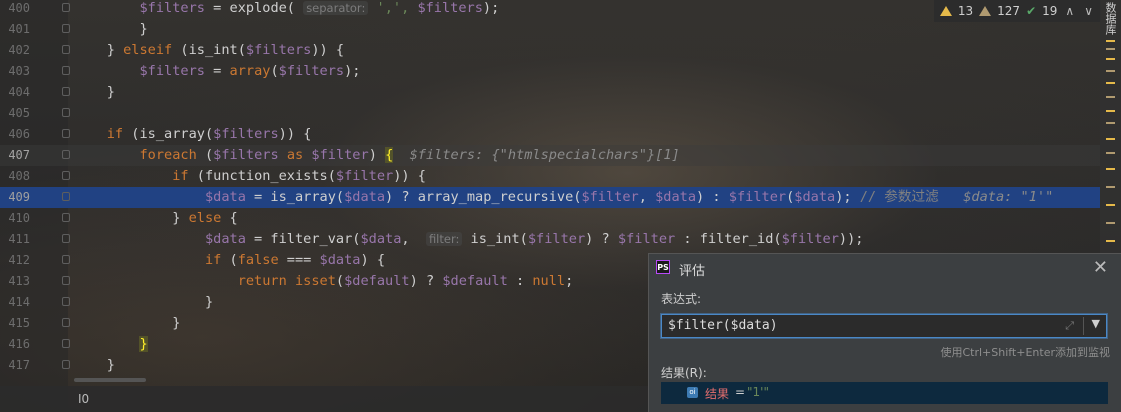 This screenshot has height=412, width=1121. What do you see at coordinates (250, 176) in the screenshot?
I see `code-text: if (function_exists($filter)) {` at bounding box center [250, 176].